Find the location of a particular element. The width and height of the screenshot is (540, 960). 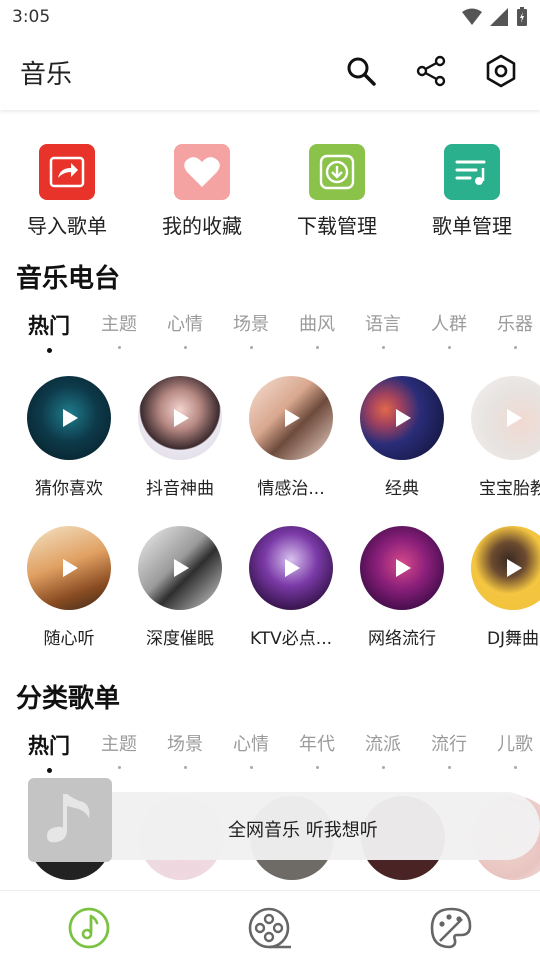

nav-theme is located at coordinates (451, 928).